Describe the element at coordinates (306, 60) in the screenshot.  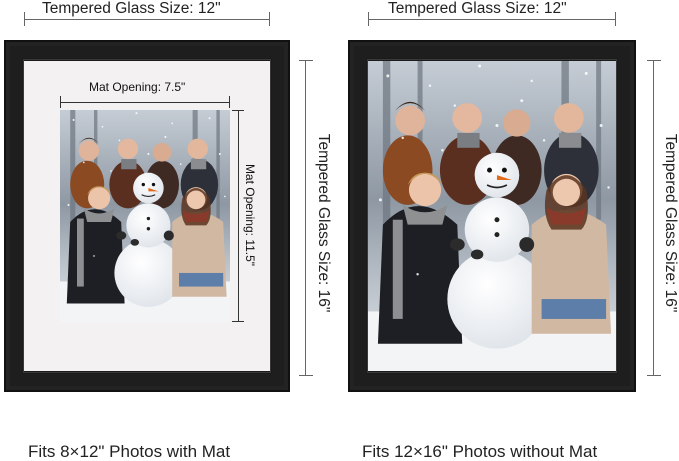
I see `left-glass-height-tick-top` at that location.